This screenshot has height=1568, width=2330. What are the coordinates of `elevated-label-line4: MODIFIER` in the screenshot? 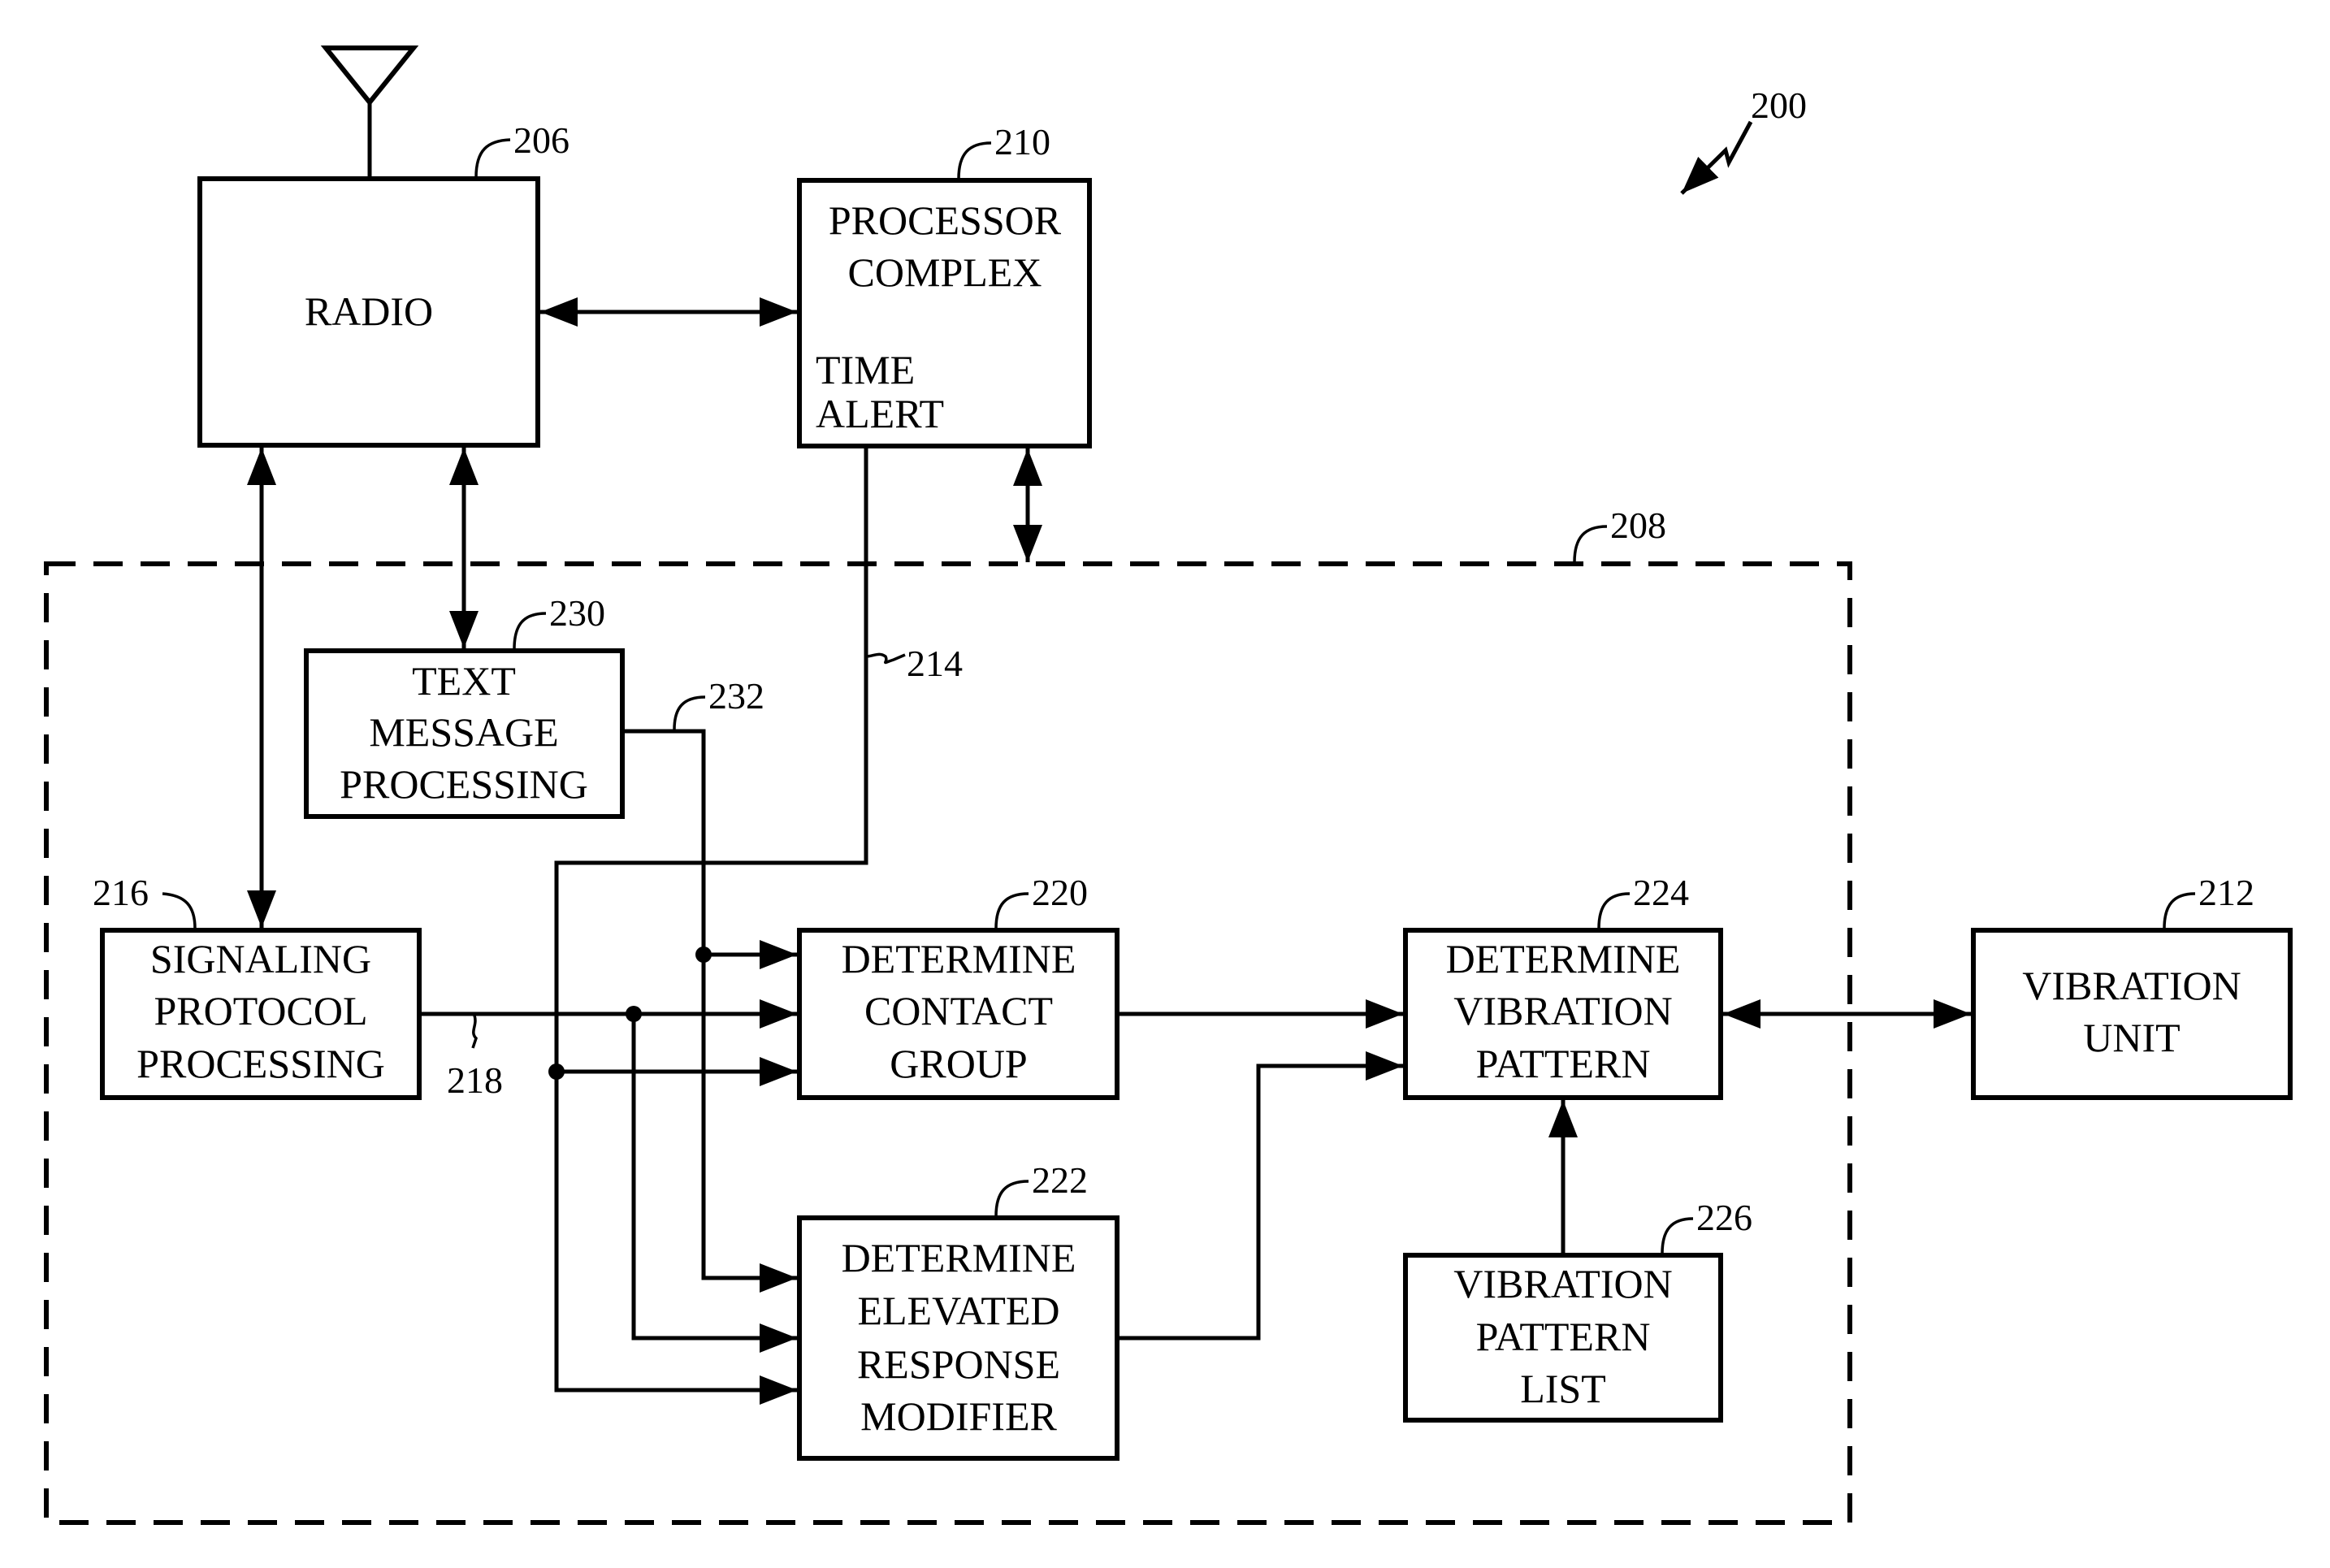 It's located at (958, 1416).